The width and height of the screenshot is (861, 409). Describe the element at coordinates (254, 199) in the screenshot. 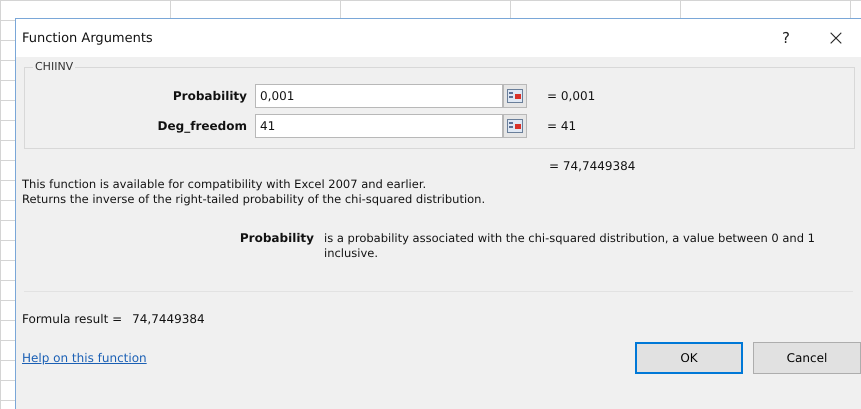

I see `function-description: Returns the inverse of the right-tailed probability of the chi-squared distribution.` at that location.